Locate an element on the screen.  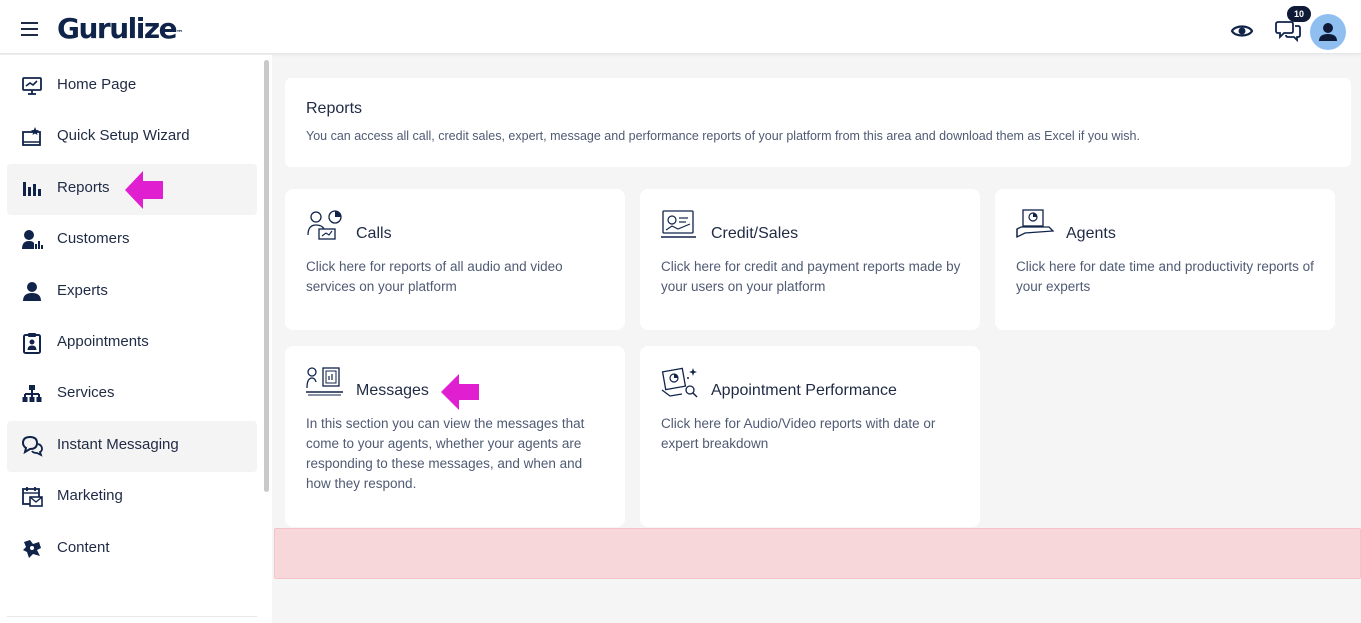
logo: Gurulize™ is located at coordinates (120, 29).